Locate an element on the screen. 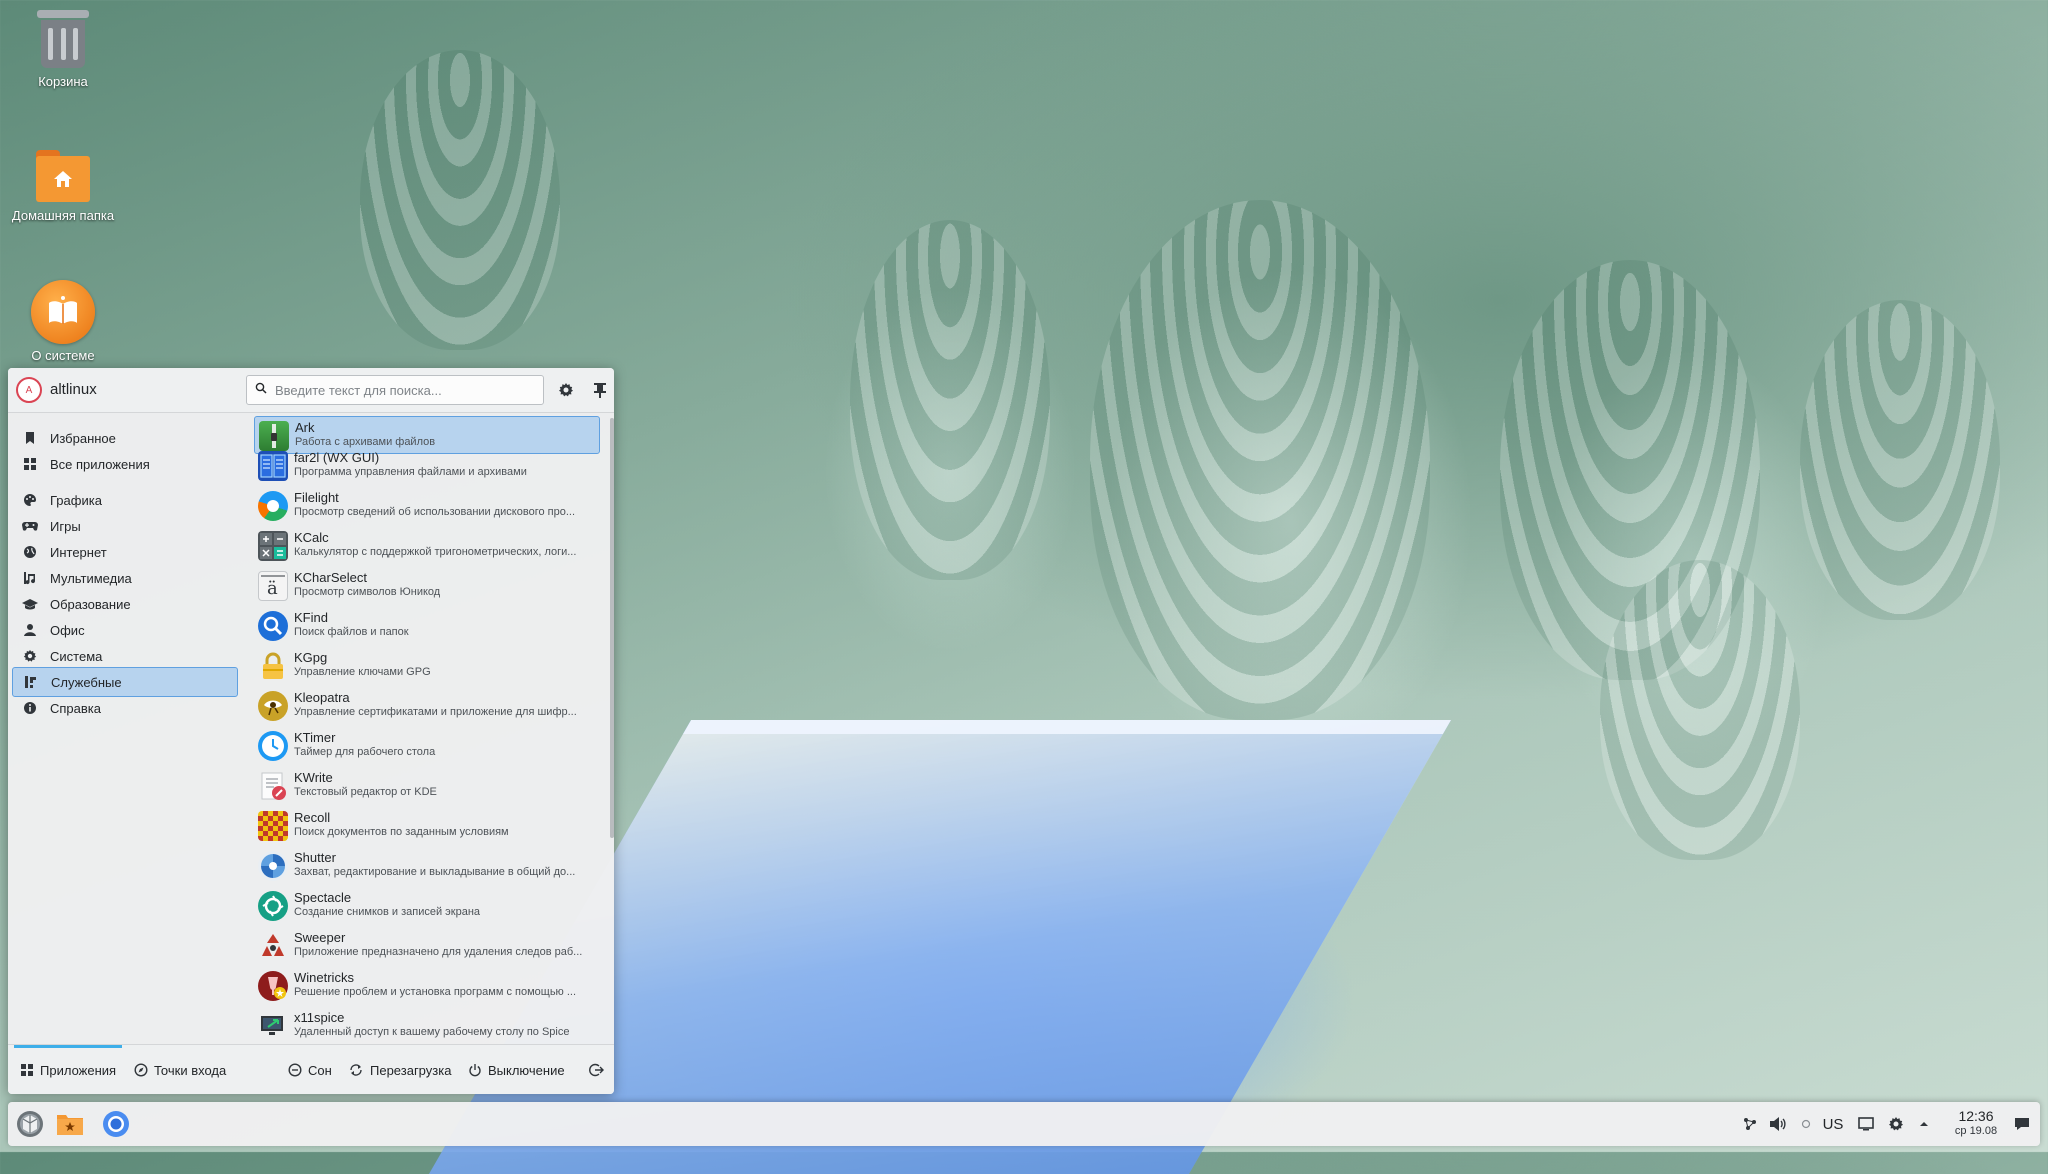 This screenshot has width=2048, height=1174. display-icon is located at coordinates (1866, 1124).